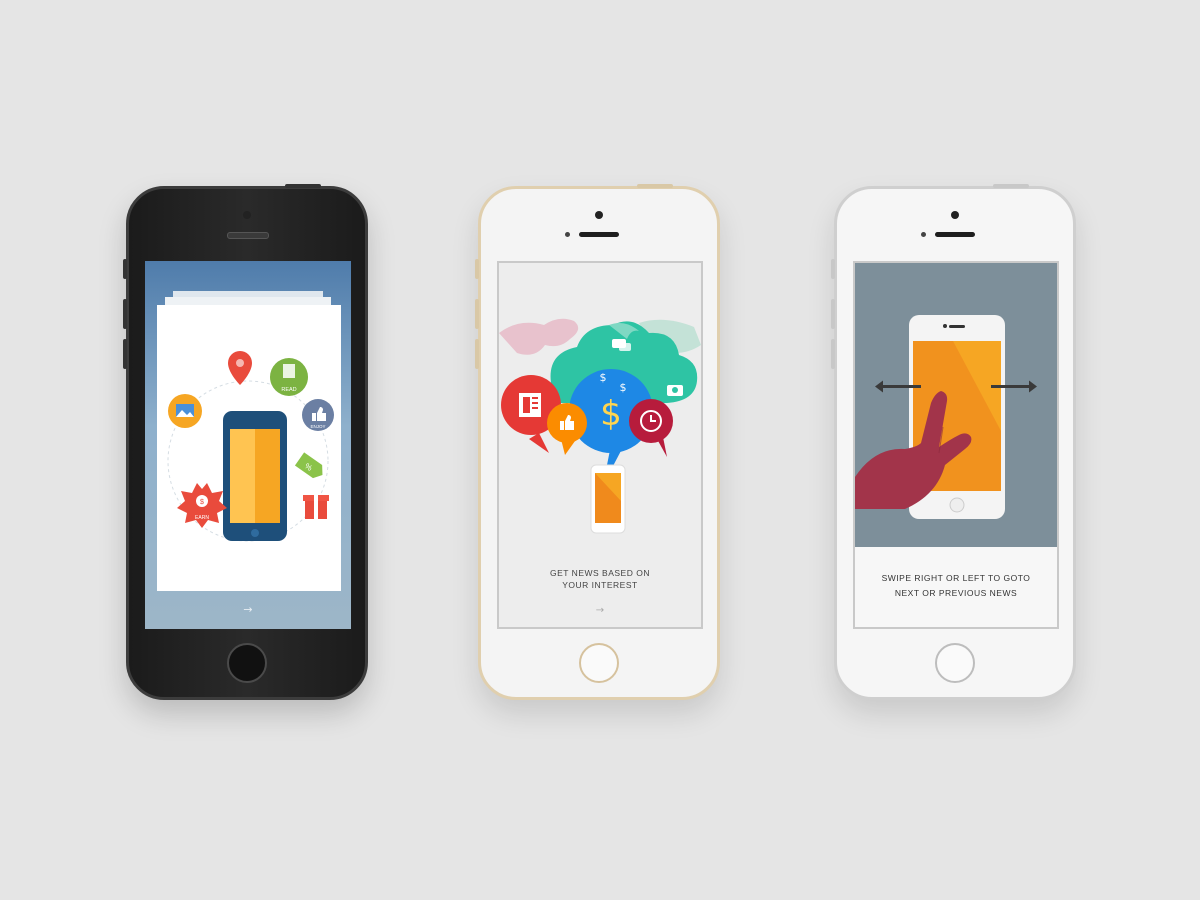  Describe the element at coordinates (600, 467) in the screenshot. I see `news-interest-illustration: $ $ $ GET NEWS BASED ON YOUR INTEREST →` at that location.